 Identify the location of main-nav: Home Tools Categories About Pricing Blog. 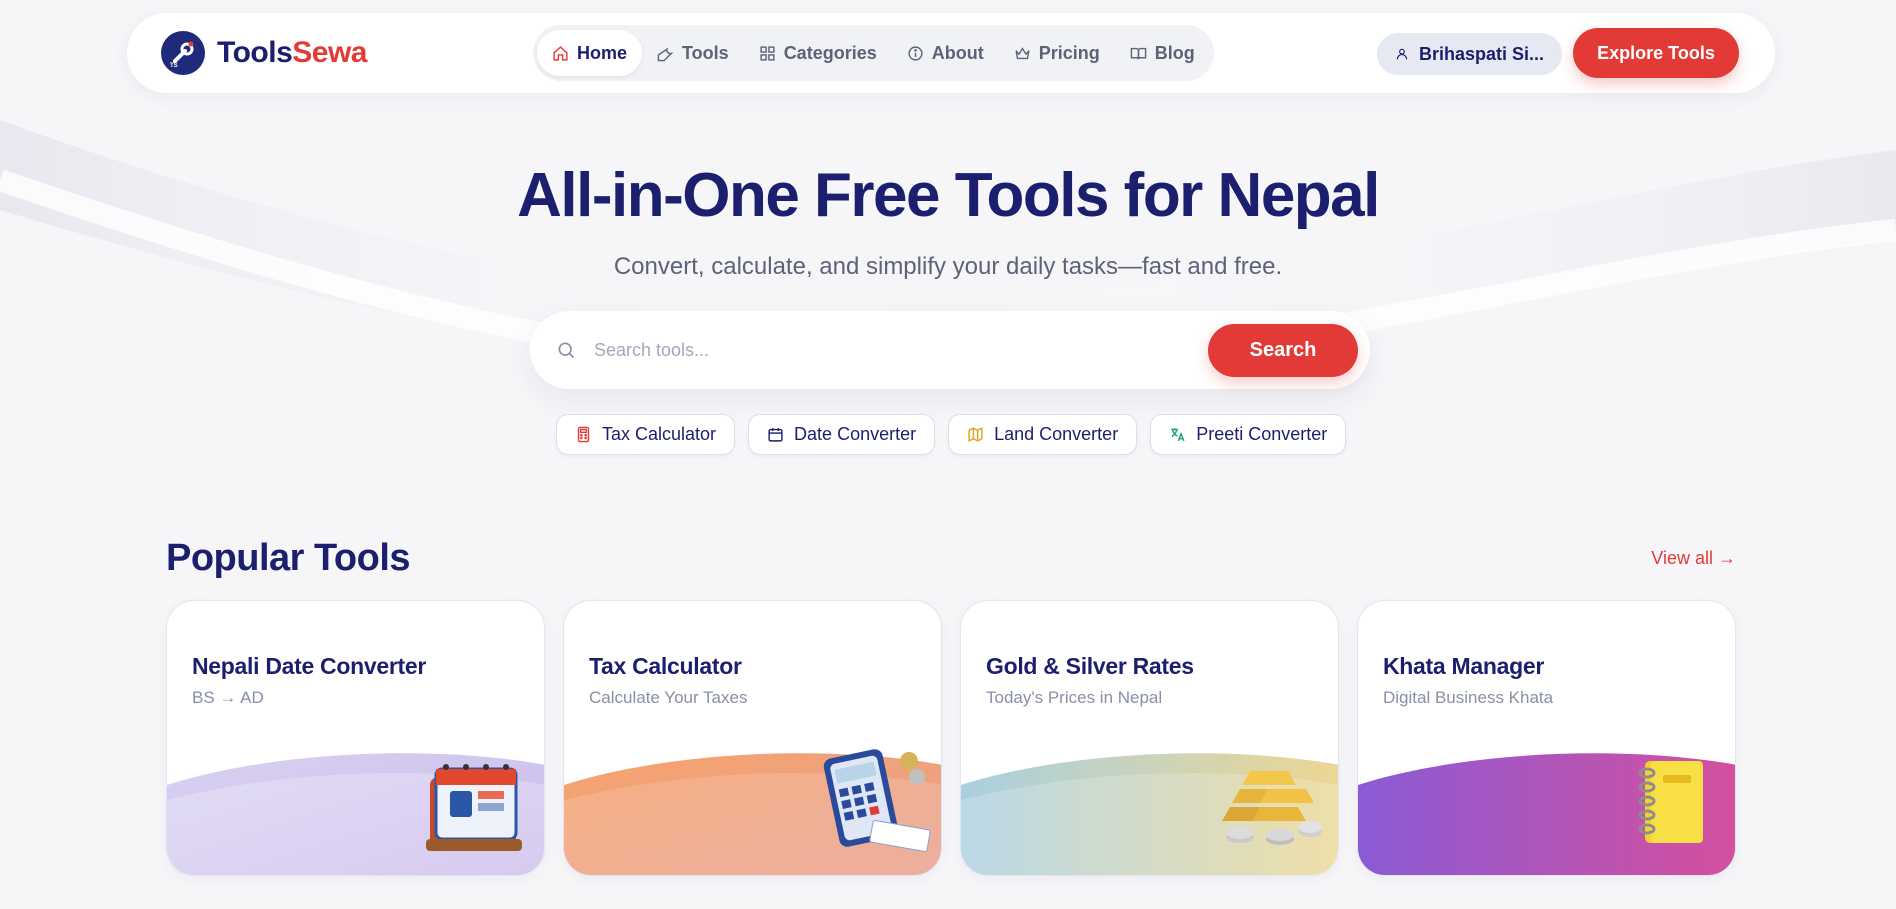
(873, 53).